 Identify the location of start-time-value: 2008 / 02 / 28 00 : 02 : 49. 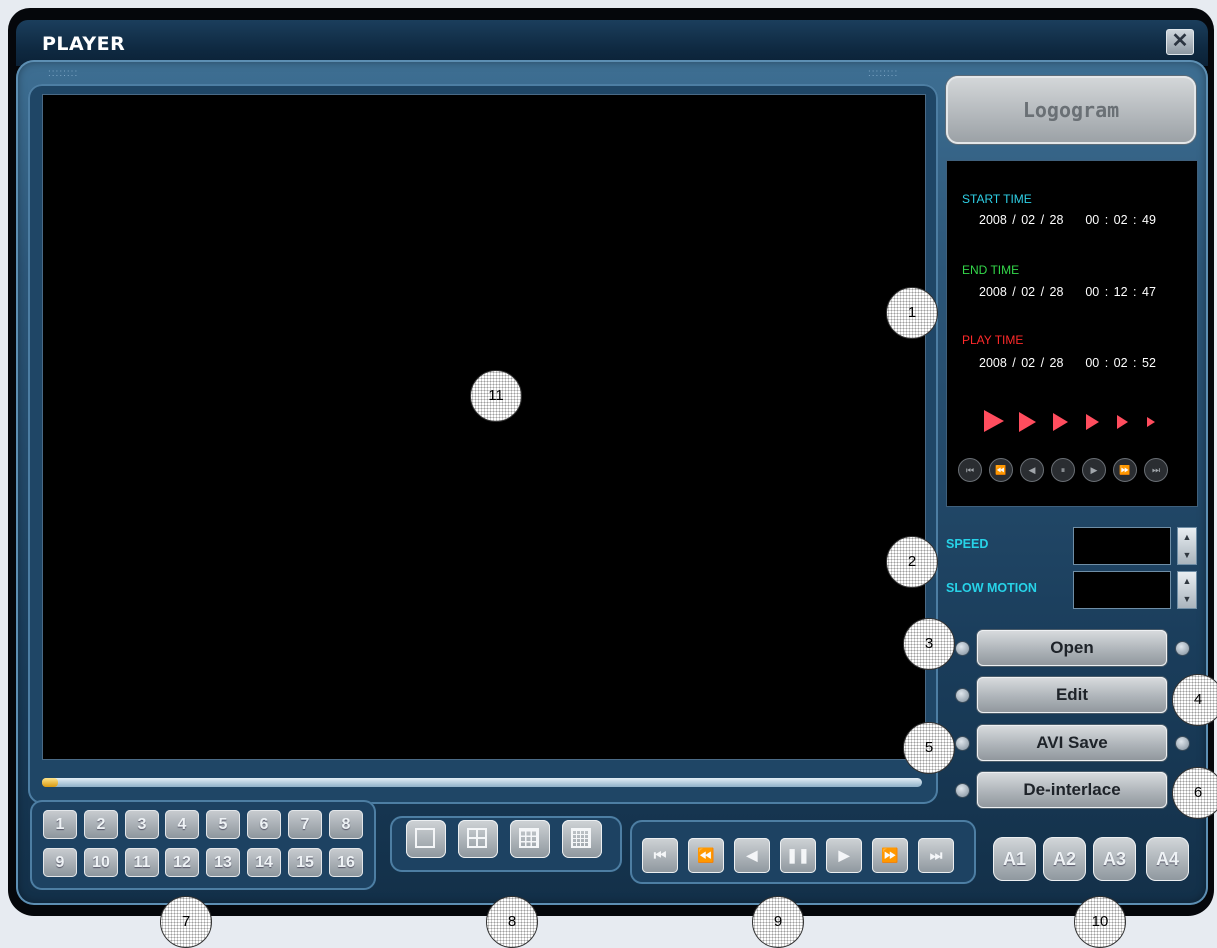
(1067, 220).